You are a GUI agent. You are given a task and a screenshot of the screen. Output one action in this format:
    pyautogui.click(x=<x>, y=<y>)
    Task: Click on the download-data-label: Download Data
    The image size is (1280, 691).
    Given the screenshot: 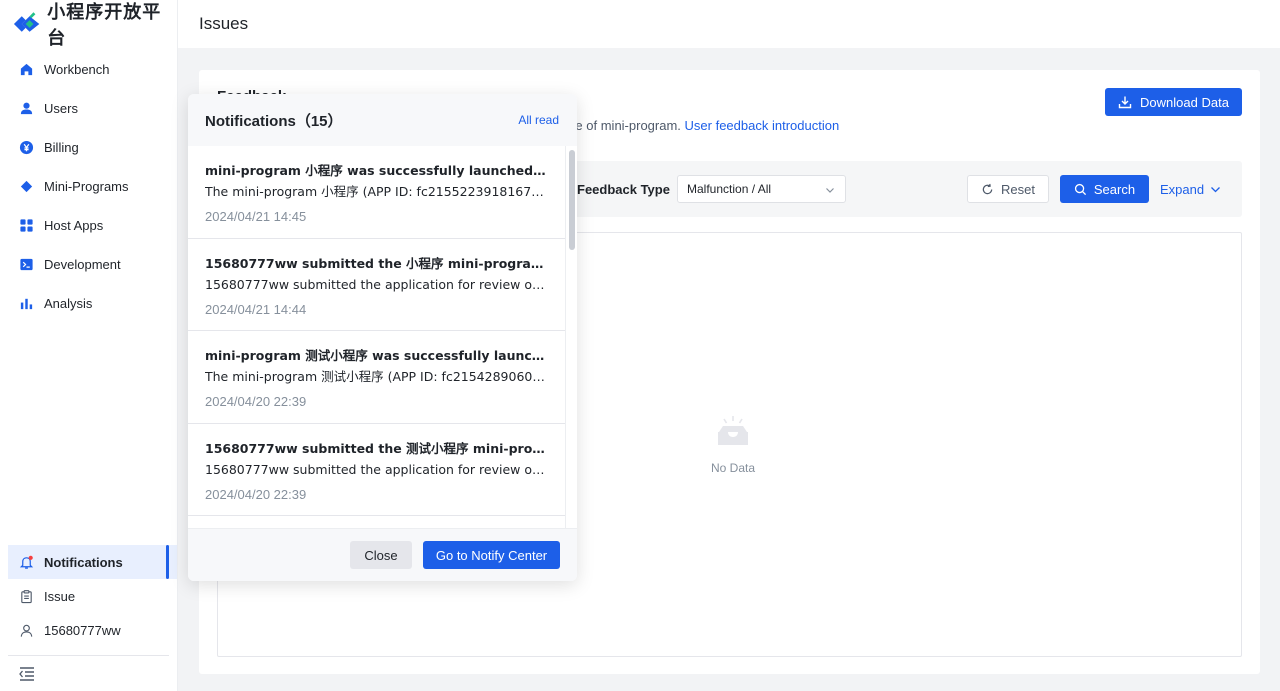 What is the action you would take?
    pyautogui.click(x=1184, y=102)
    